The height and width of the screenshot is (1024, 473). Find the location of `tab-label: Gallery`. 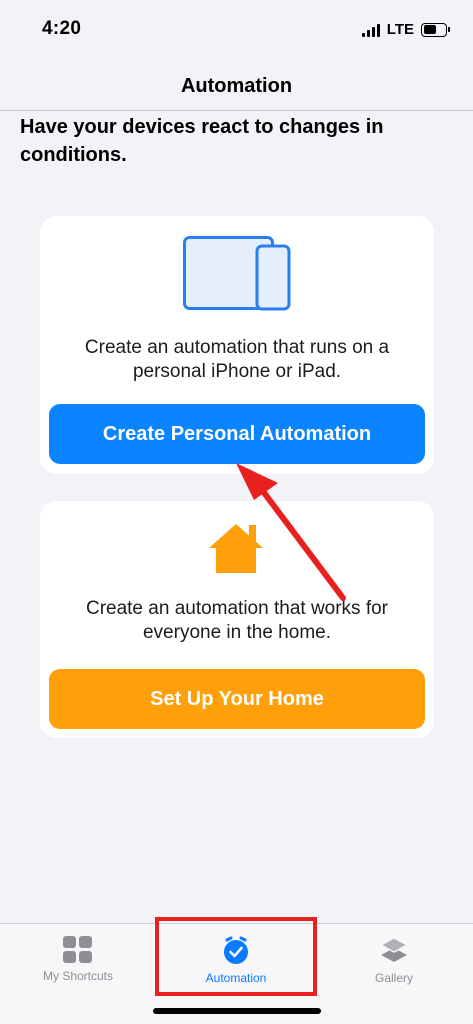

tab-label: Gallery is located at coordinates (393, 978).